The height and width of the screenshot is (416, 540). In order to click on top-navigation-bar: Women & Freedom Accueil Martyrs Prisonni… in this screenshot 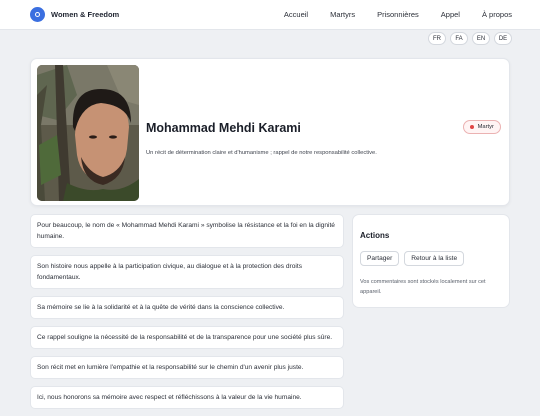, I will do `click(270, 15)`.